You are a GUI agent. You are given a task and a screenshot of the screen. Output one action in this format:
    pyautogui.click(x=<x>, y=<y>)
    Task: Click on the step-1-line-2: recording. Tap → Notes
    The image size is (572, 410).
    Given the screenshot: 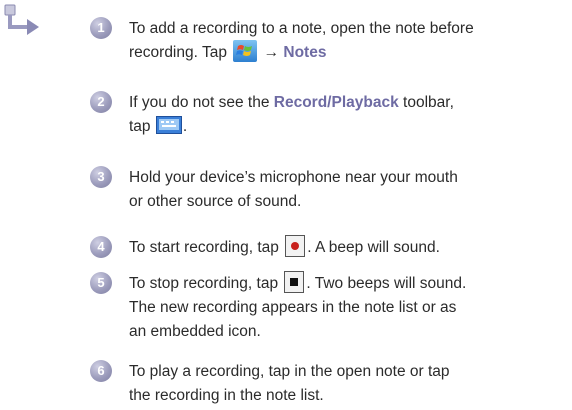 What is the action you would take?
    pyautogui.click(x=349, y=52)
    